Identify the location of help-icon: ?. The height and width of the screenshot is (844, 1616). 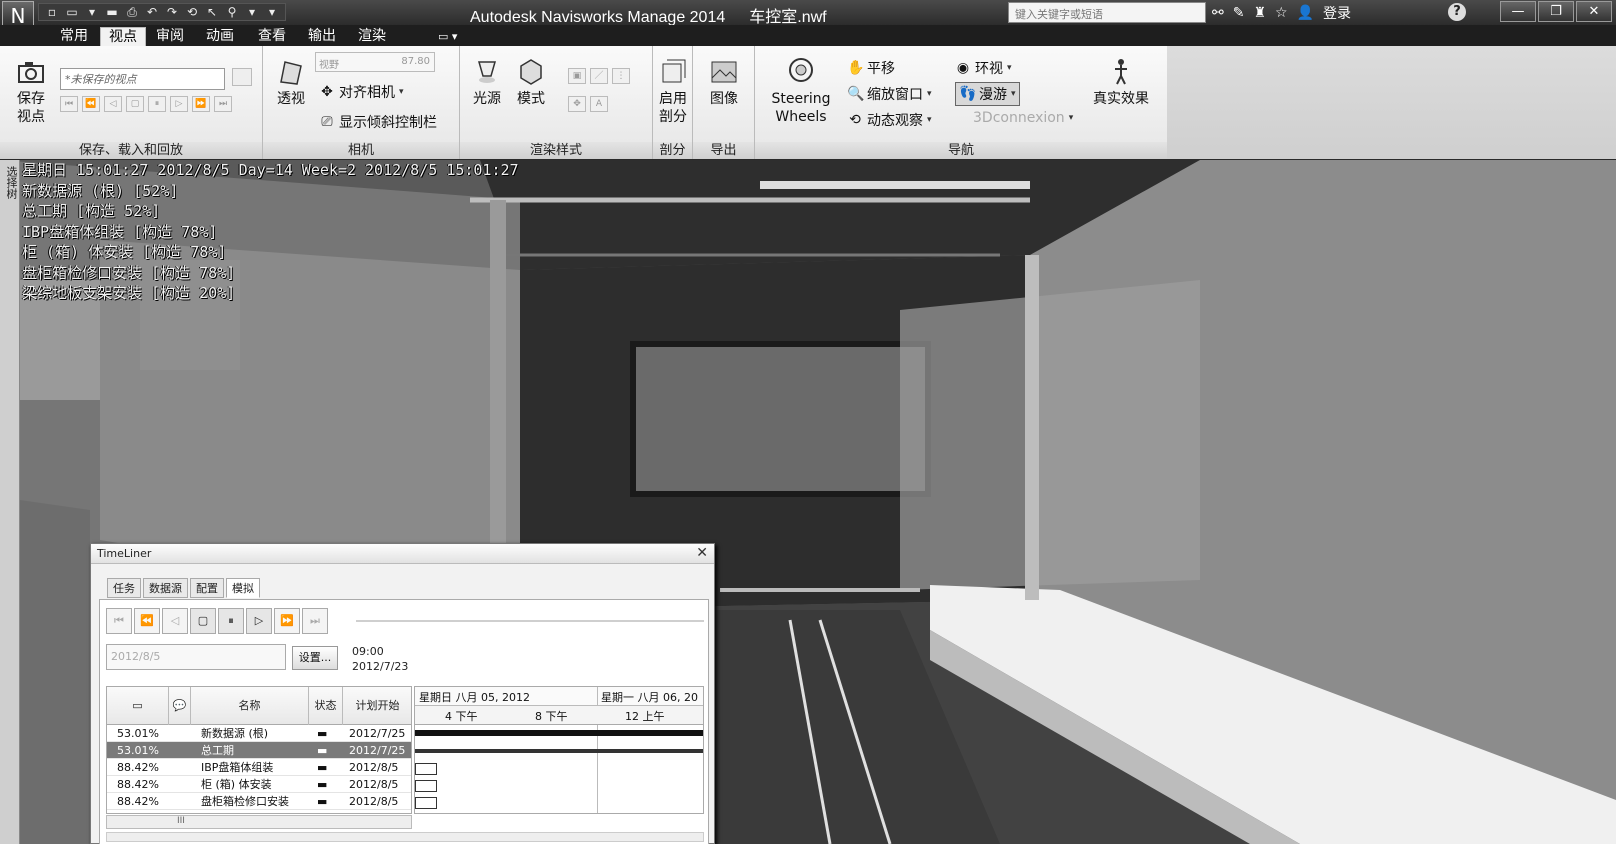
(1457, 12).